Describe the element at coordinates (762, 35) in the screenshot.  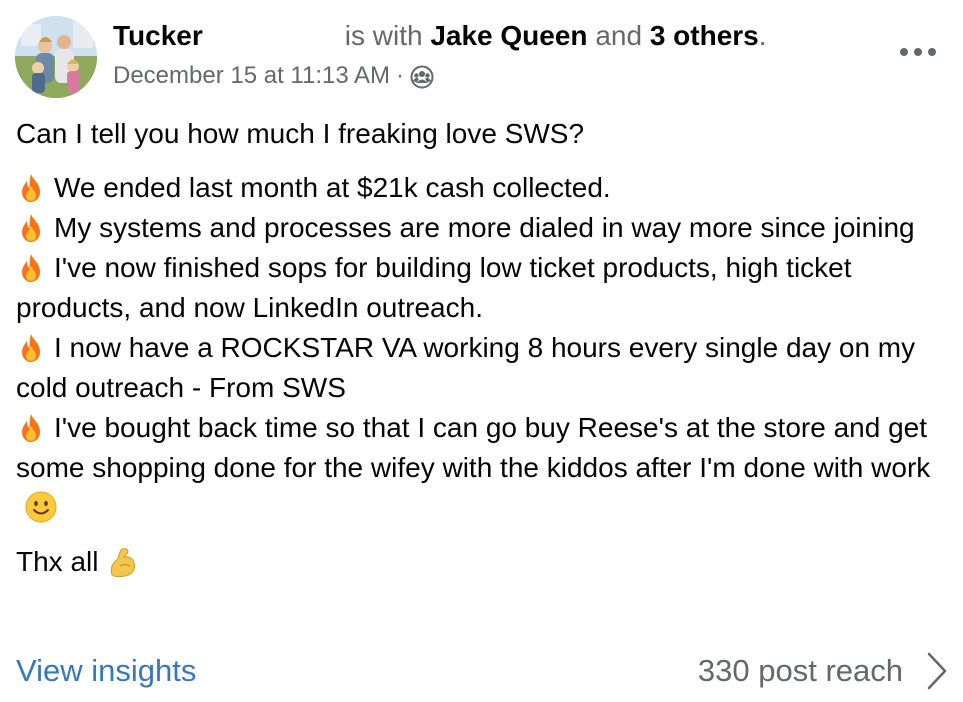
I see `period: .` at that location.